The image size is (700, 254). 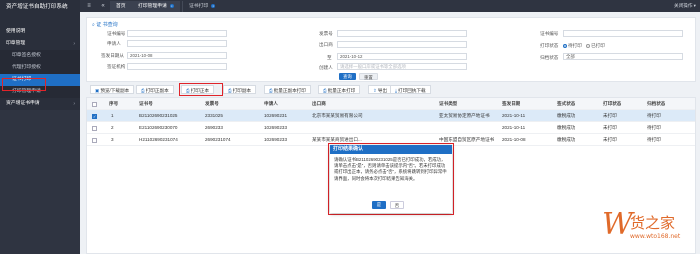 What do you see at coordinates (511, 103) in the screenshot?
I see `header-date: 签发日期` at bounding box center [511, 103].